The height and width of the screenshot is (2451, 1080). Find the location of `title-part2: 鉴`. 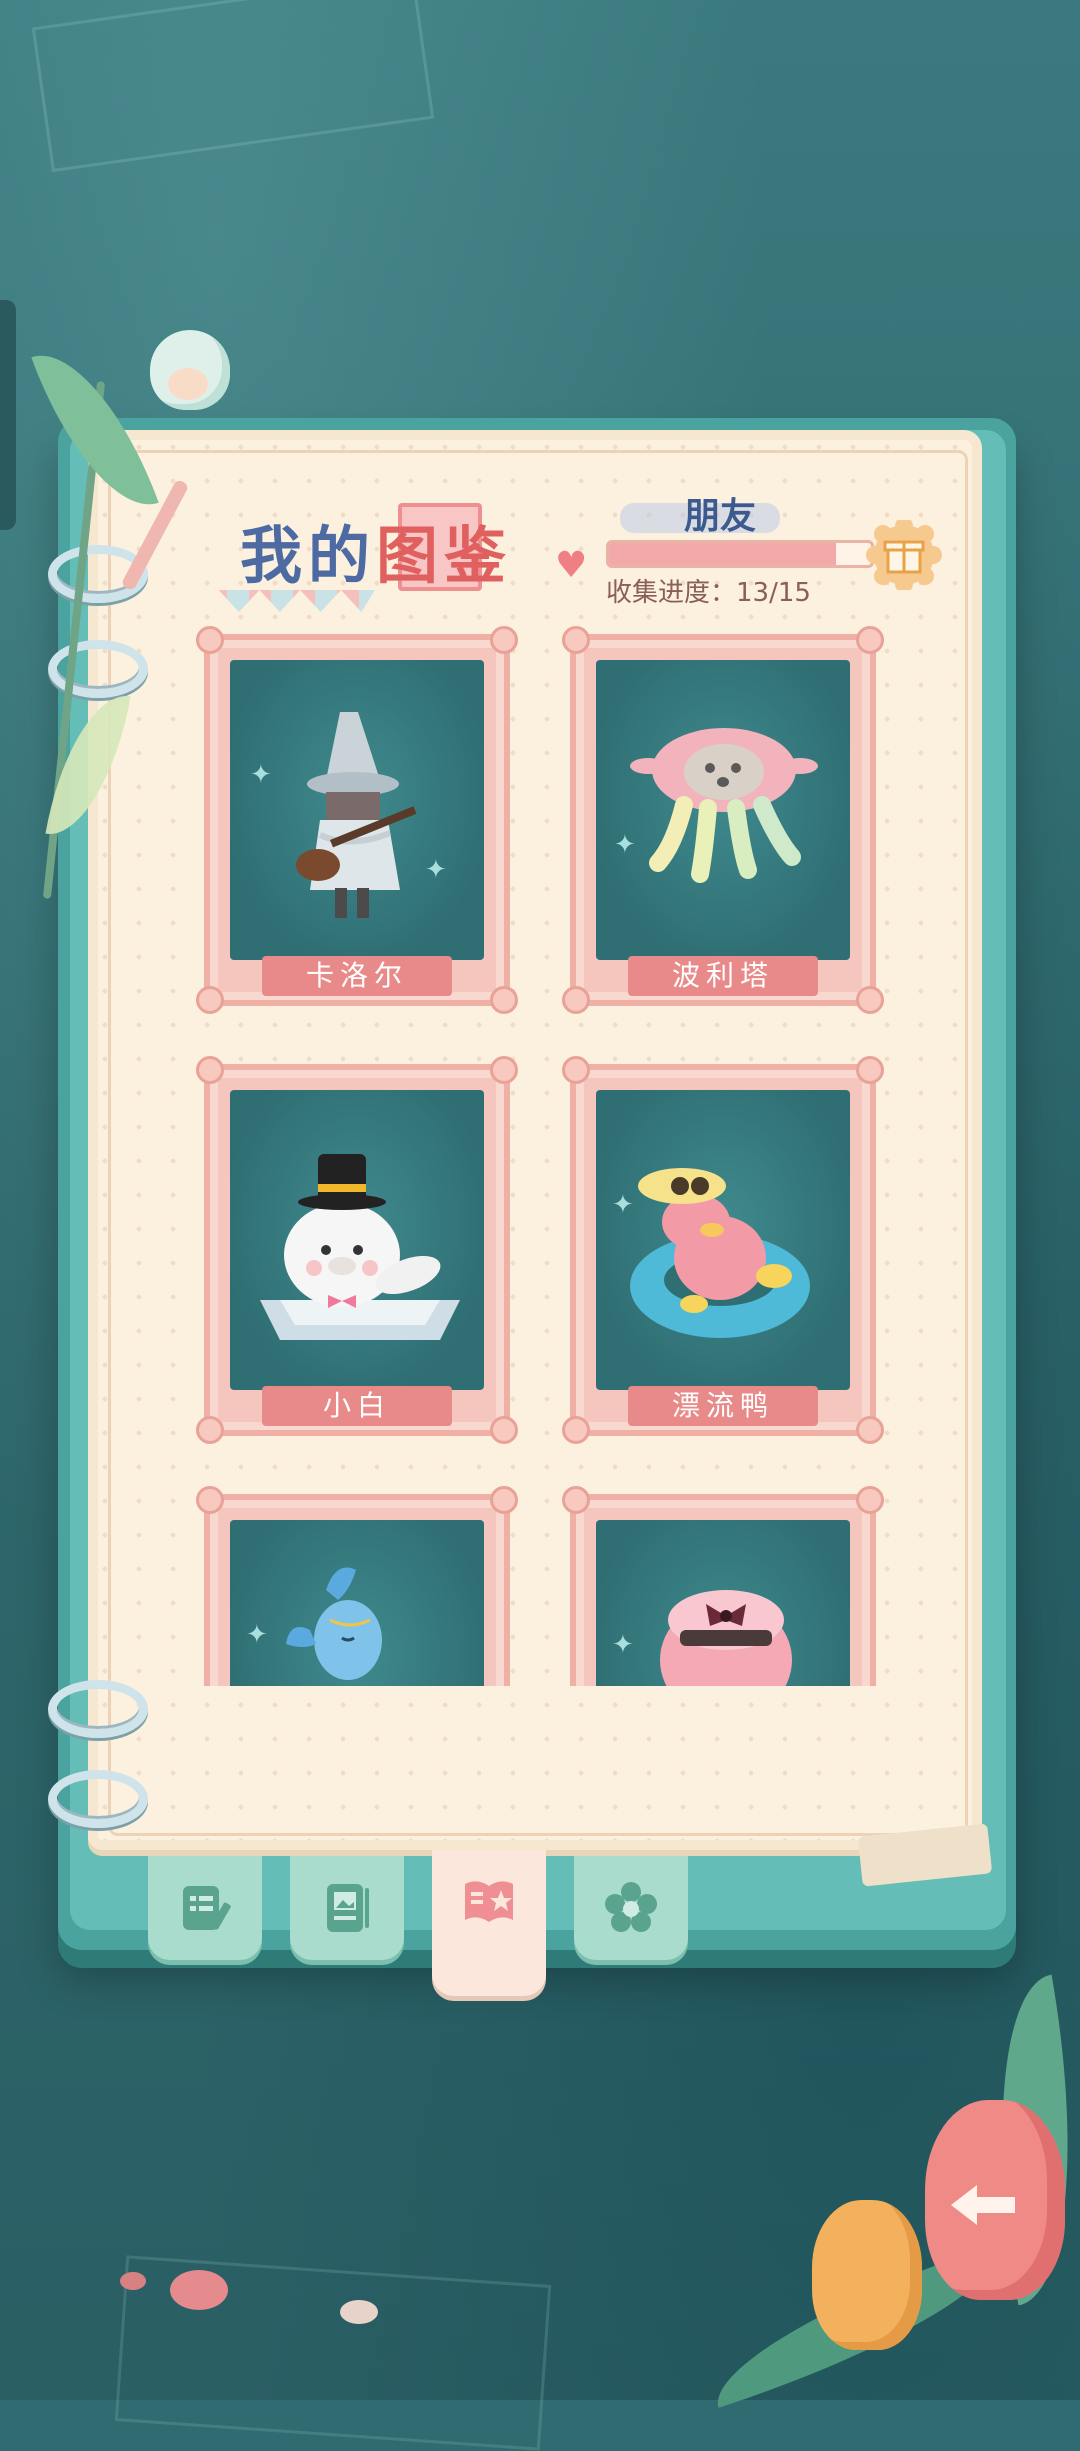

title-part2: 鉴 is located at coordinates (478, 555).